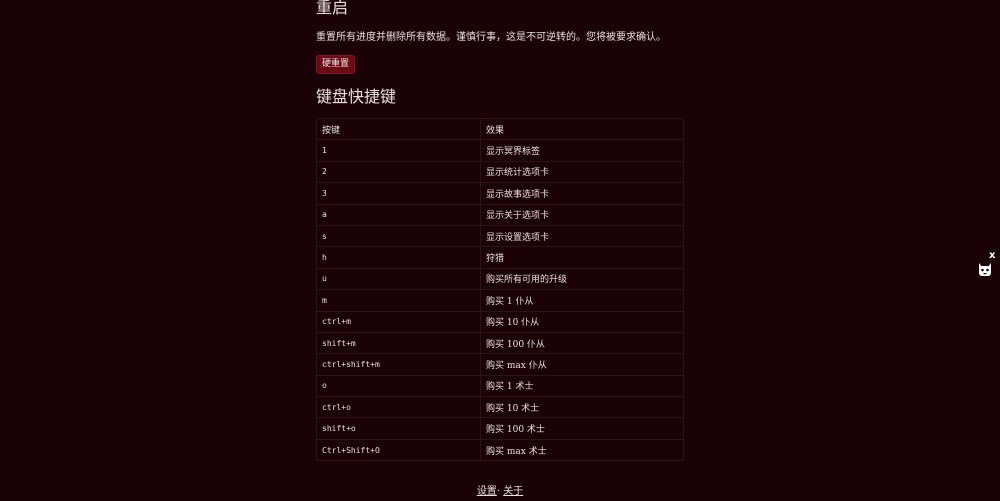 This screenshot has width=1000, height=501. I want to click on shortcut-key: m, so click(398, 300).